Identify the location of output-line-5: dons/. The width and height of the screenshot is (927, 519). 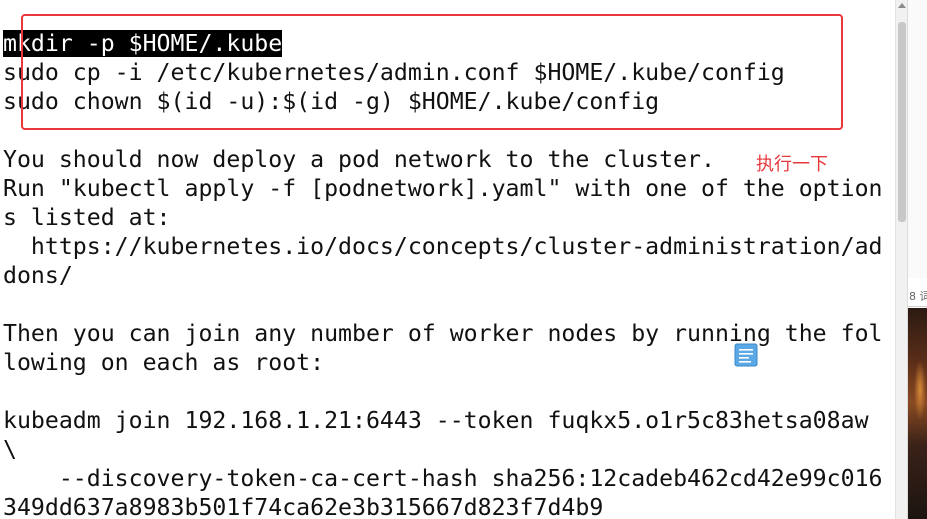
(38, 275).